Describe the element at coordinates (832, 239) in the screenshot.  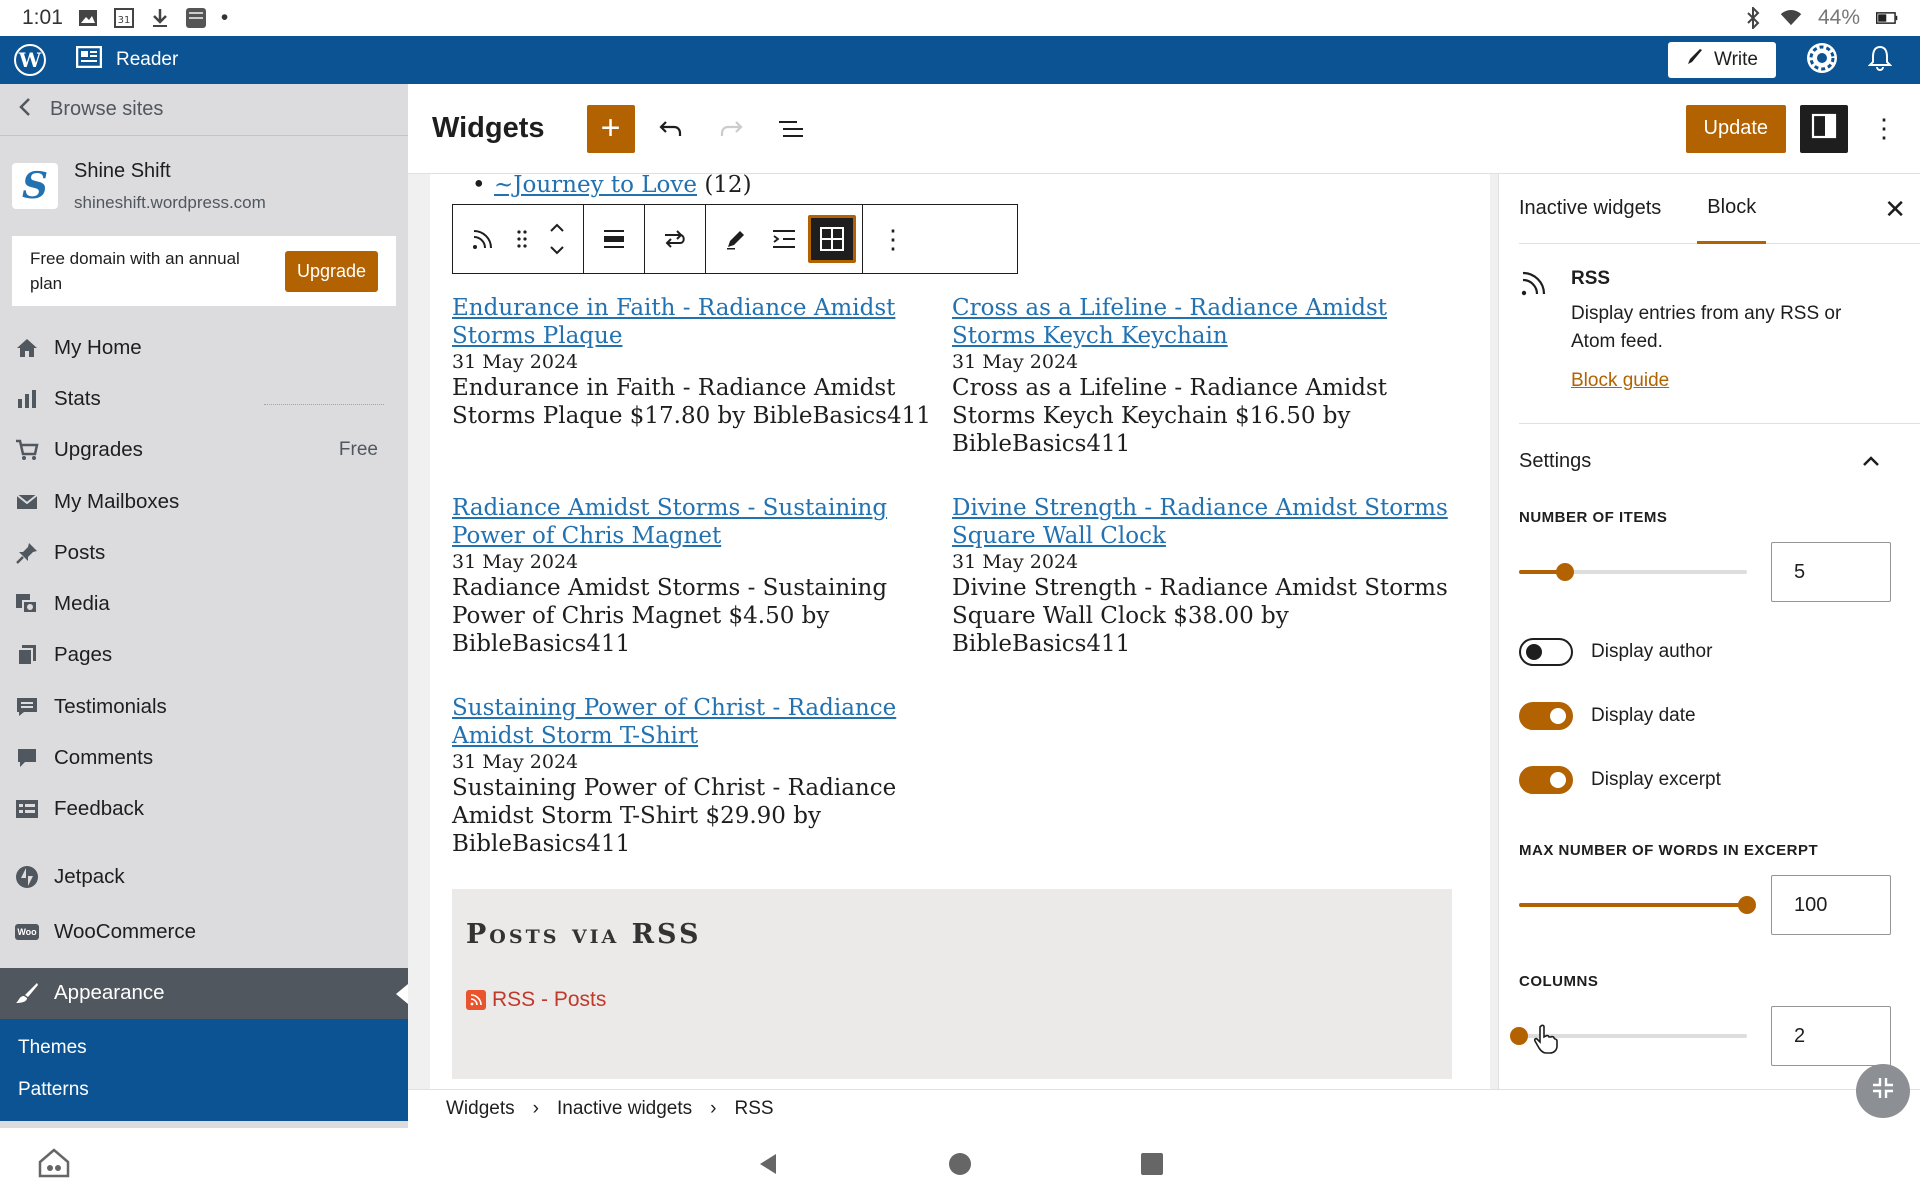
I see `grid-layout-icon` at that location.